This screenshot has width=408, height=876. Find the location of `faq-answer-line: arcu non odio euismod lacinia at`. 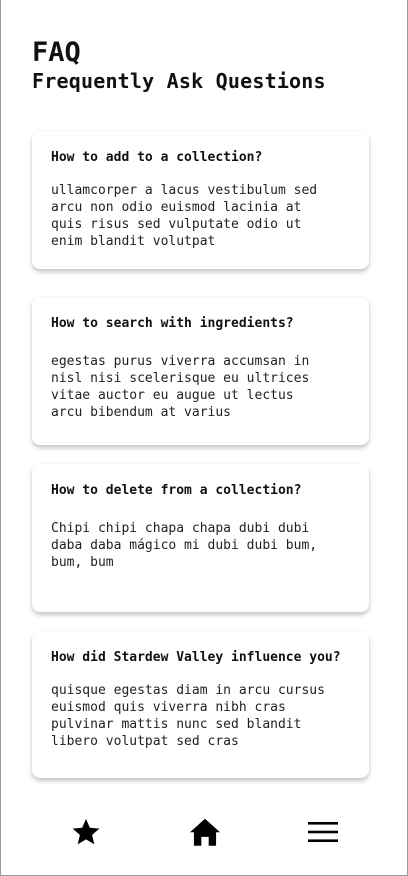

faq-answer-line: arcu non odio euismod lacinia at is located at coordinates (176, 207).